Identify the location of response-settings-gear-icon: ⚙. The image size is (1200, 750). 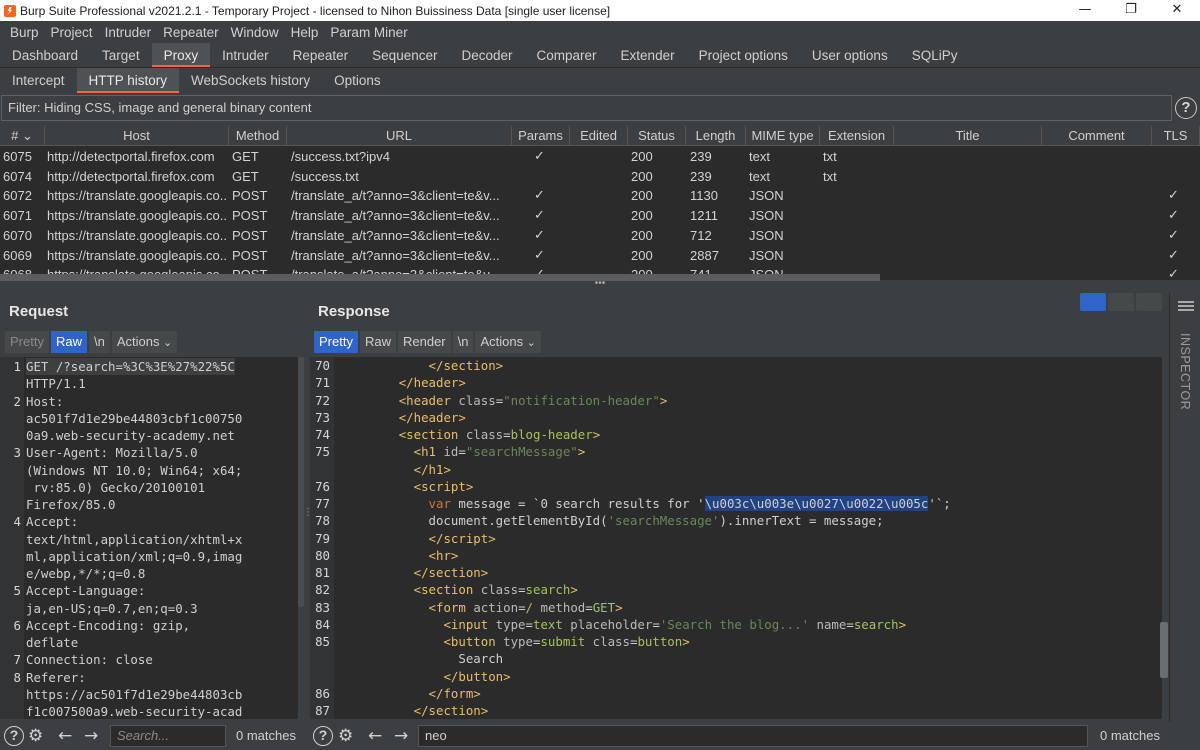
(345, 736).